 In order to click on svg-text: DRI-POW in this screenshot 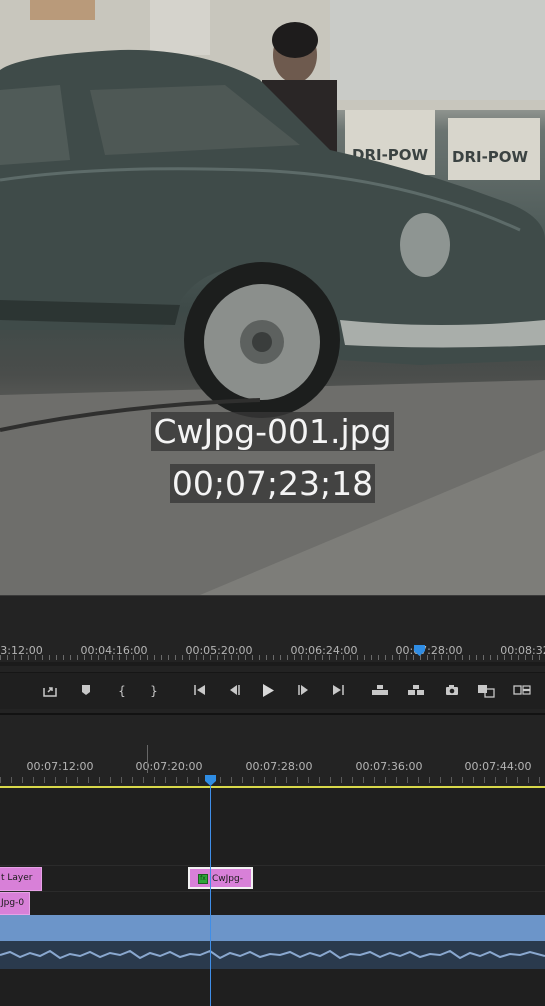, I will do `click(490, 157)`.